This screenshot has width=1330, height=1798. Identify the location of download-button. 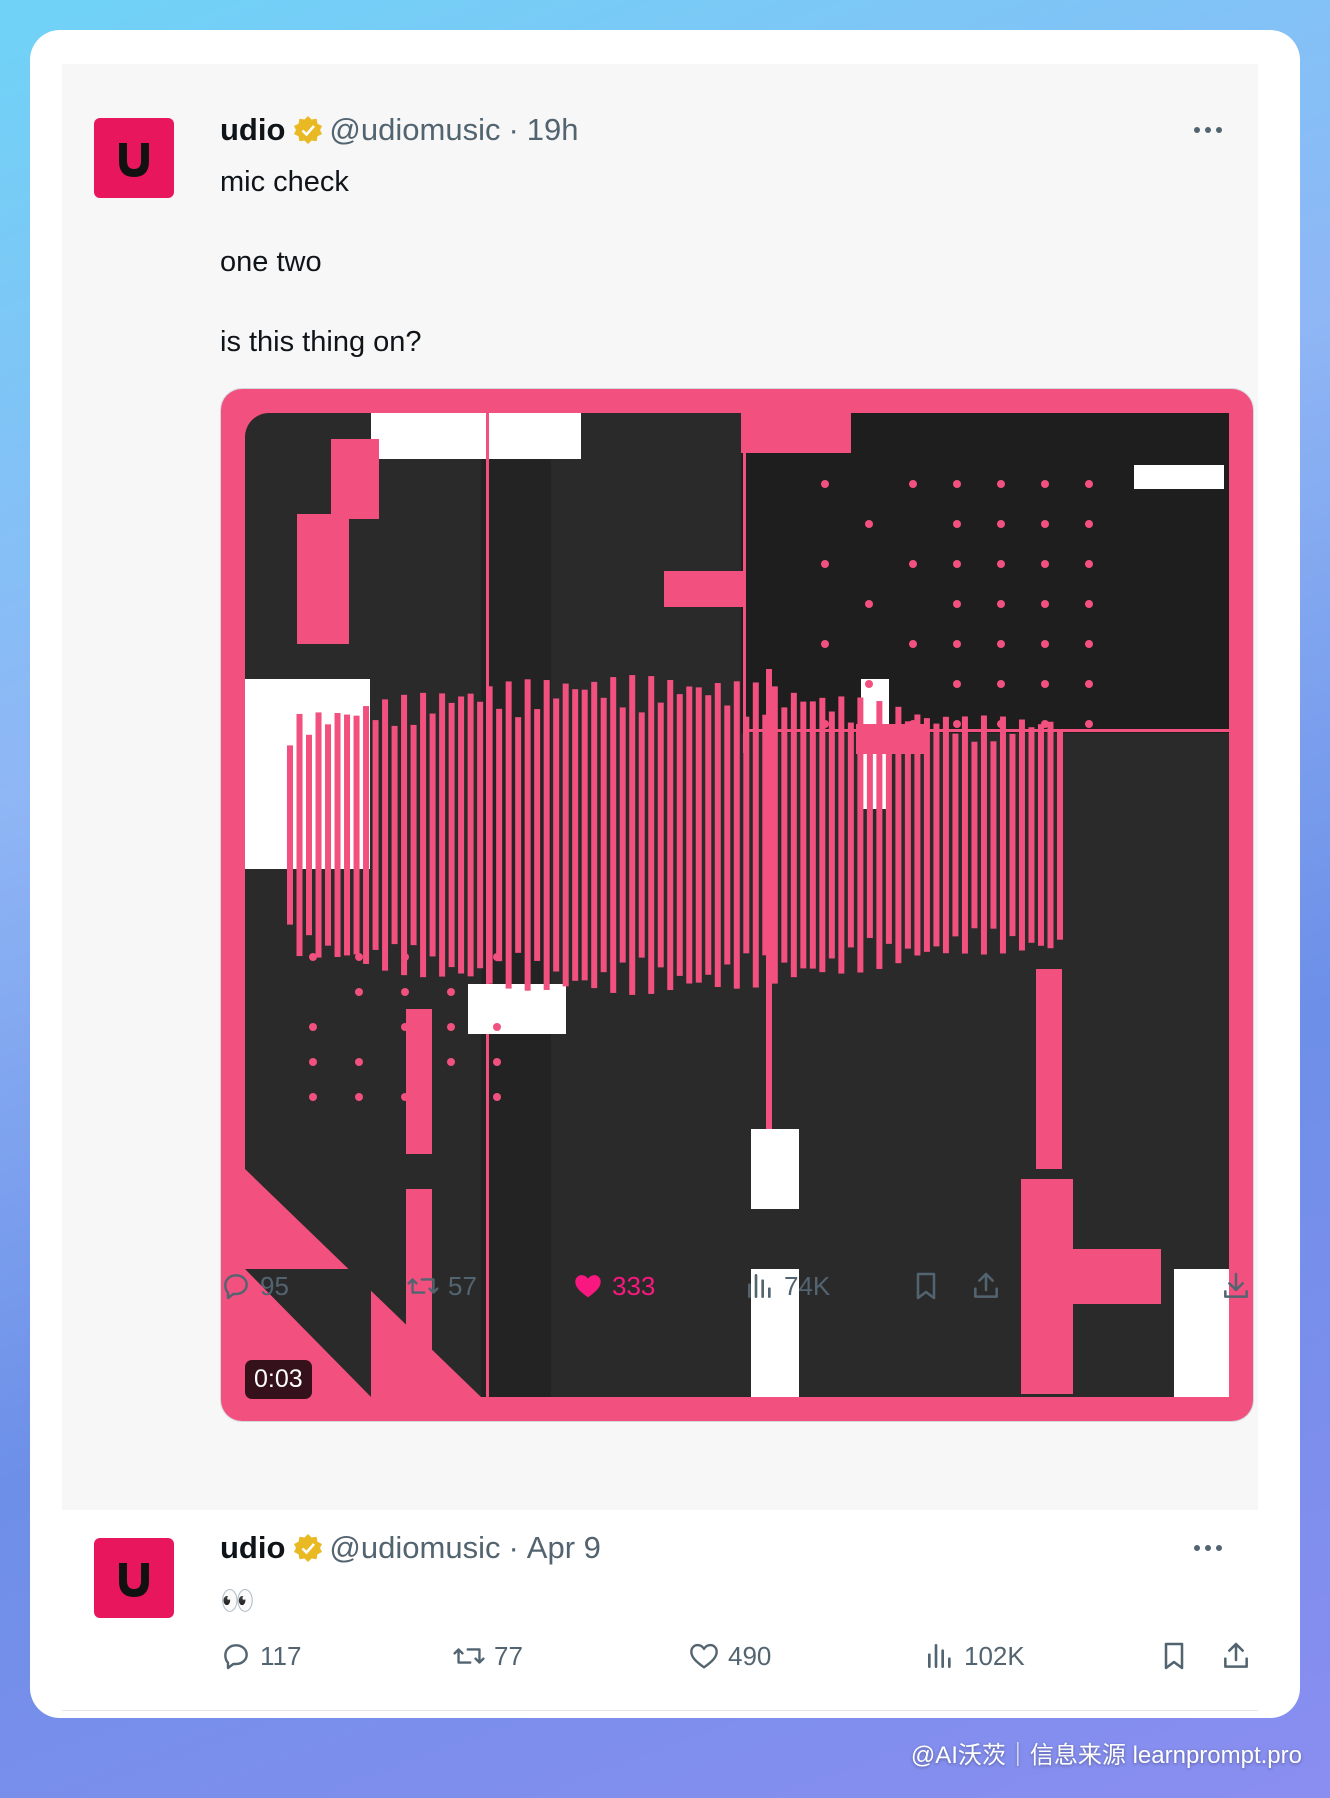
(1240, 1286).